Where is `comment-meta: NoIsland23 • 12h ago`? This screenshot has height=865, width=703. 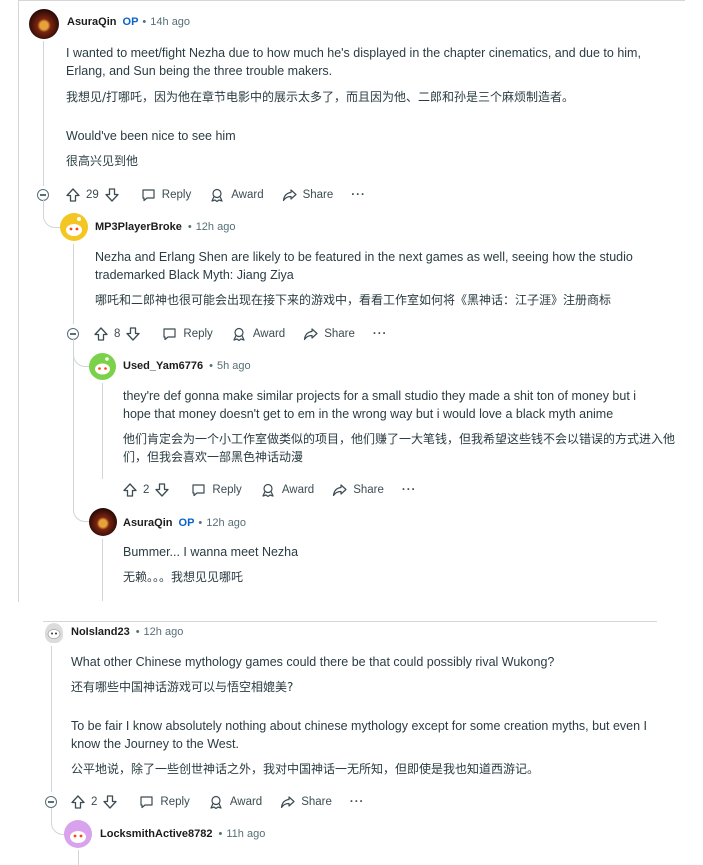 comment-meta: NoIsland23 • 12h ago is located at coordinates (127, 632).